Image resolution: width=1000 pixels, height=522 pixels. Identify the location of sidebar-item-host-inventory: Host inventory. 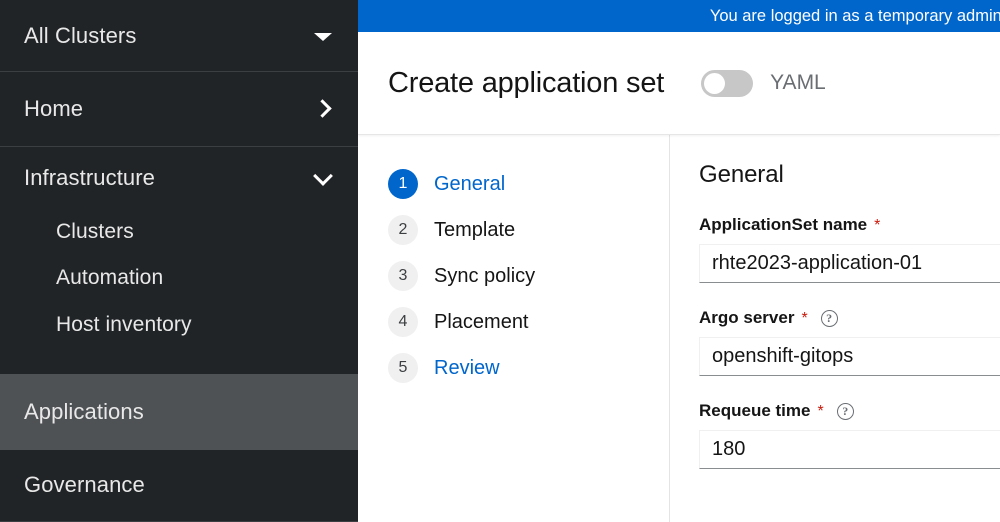
(179, 325).